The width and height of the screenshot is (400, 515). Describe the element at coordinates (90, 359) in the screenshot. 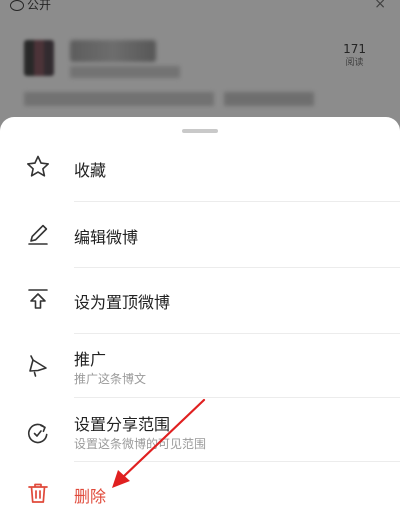

I see `menu-item-label: 推广` at that location.